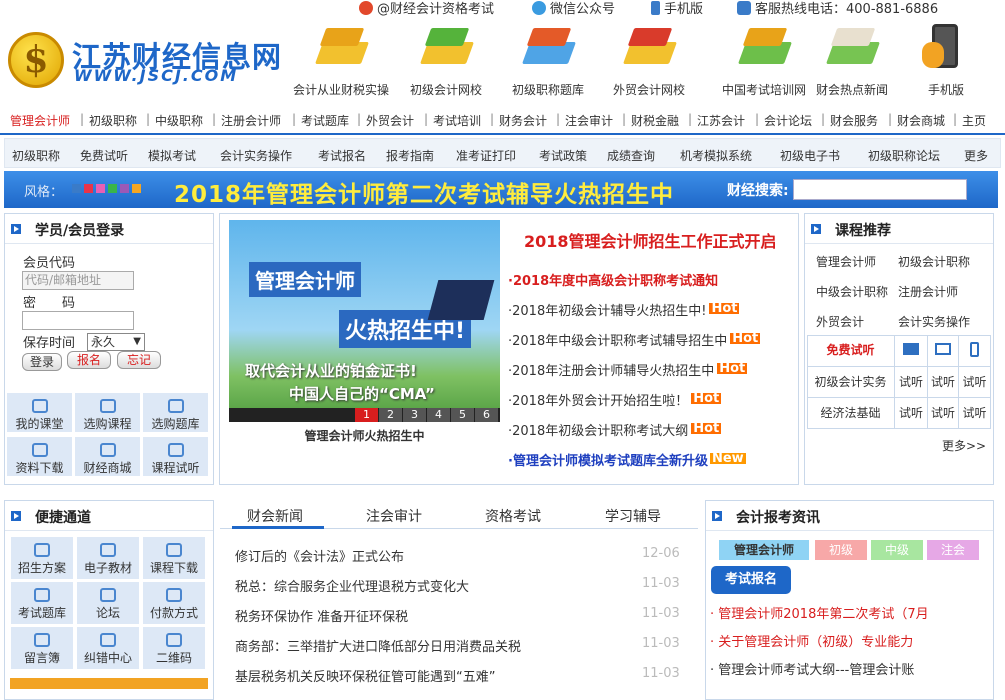  I want to click on news-title: 商务部：三举措扩大进口降低部分日用消费品关税, so click(378, 645).